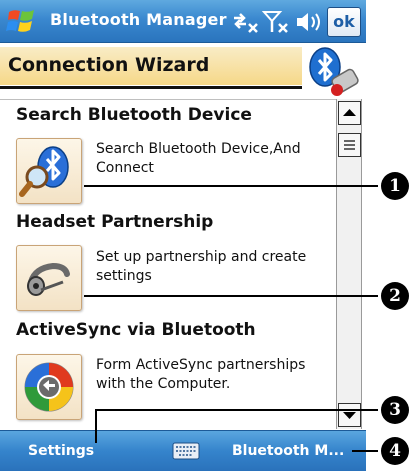 Image resolution: width=420 pixels, height=471 pixels. What do you see at coordinates (49, 387) in the screenshot?
I see `activesync-icon` at bounding box center [49, 387].